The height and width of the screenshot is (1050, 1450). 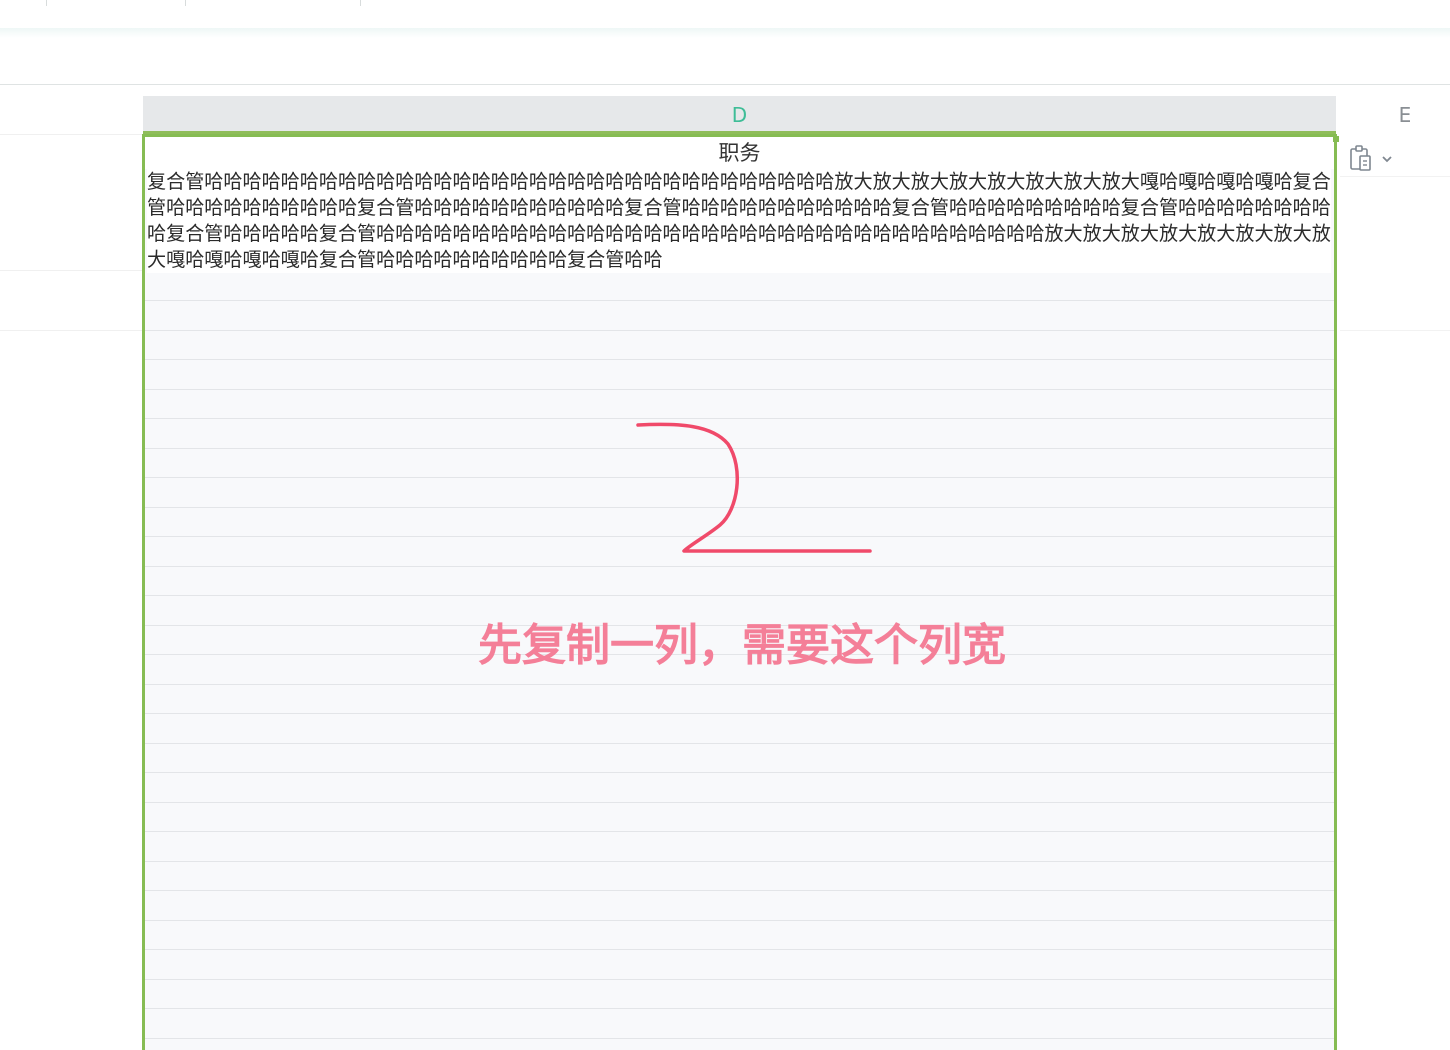 I want to click on formula-bar, so click(x=725, y=61).